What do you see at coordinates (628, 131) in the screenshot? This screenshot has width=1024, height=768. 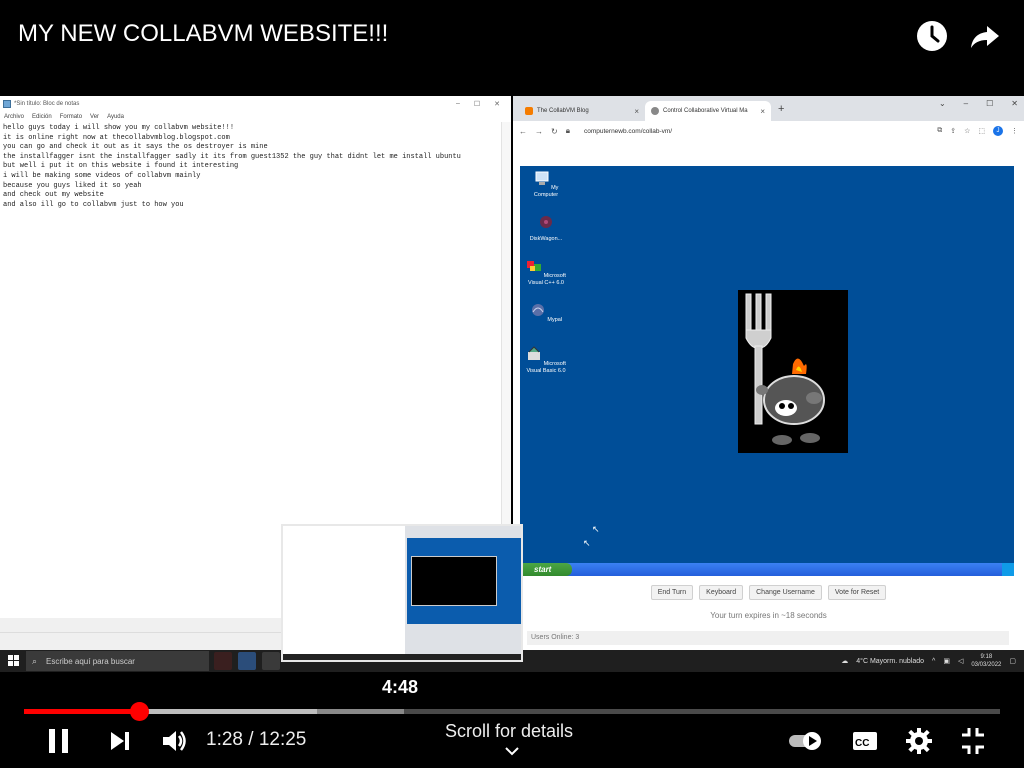 I see `address-bar: computernewb.com/collab-vm/` at bounding box center [628, 131].